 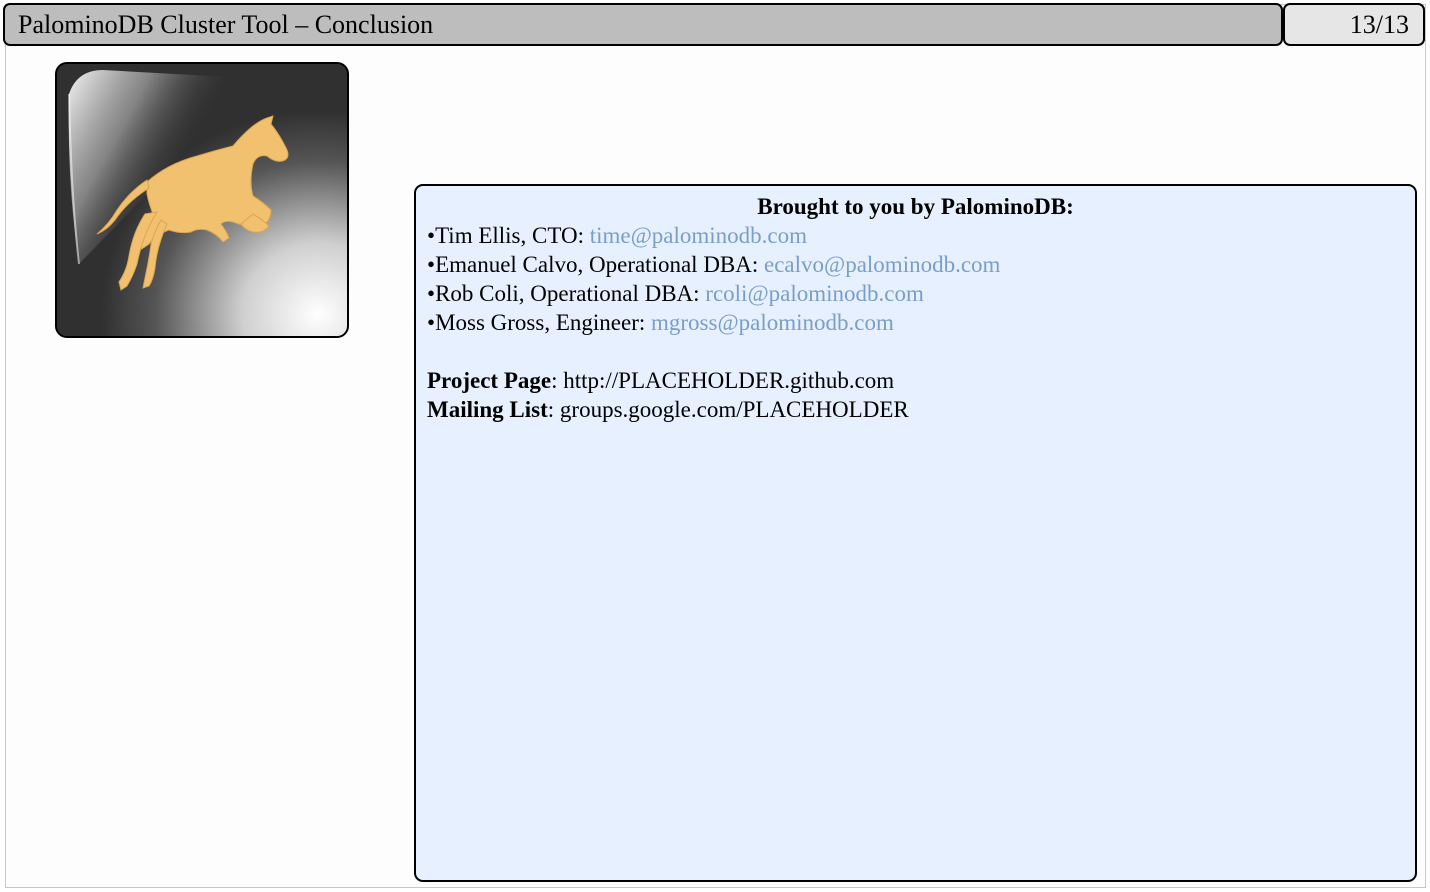 I want to click on email-link: mgross@palominodb.com, so click(x=772, y=322).